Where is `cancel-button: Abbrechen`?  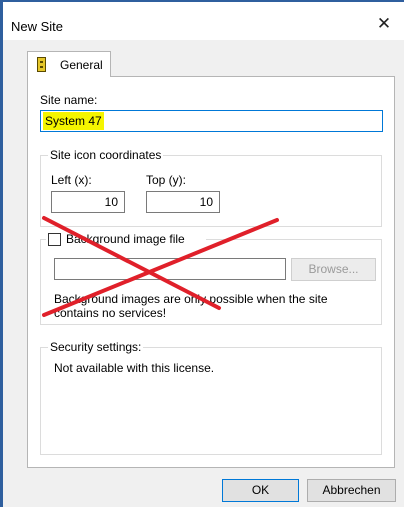 cancel-button: Abbrechen is located at coordinates (351, 490).